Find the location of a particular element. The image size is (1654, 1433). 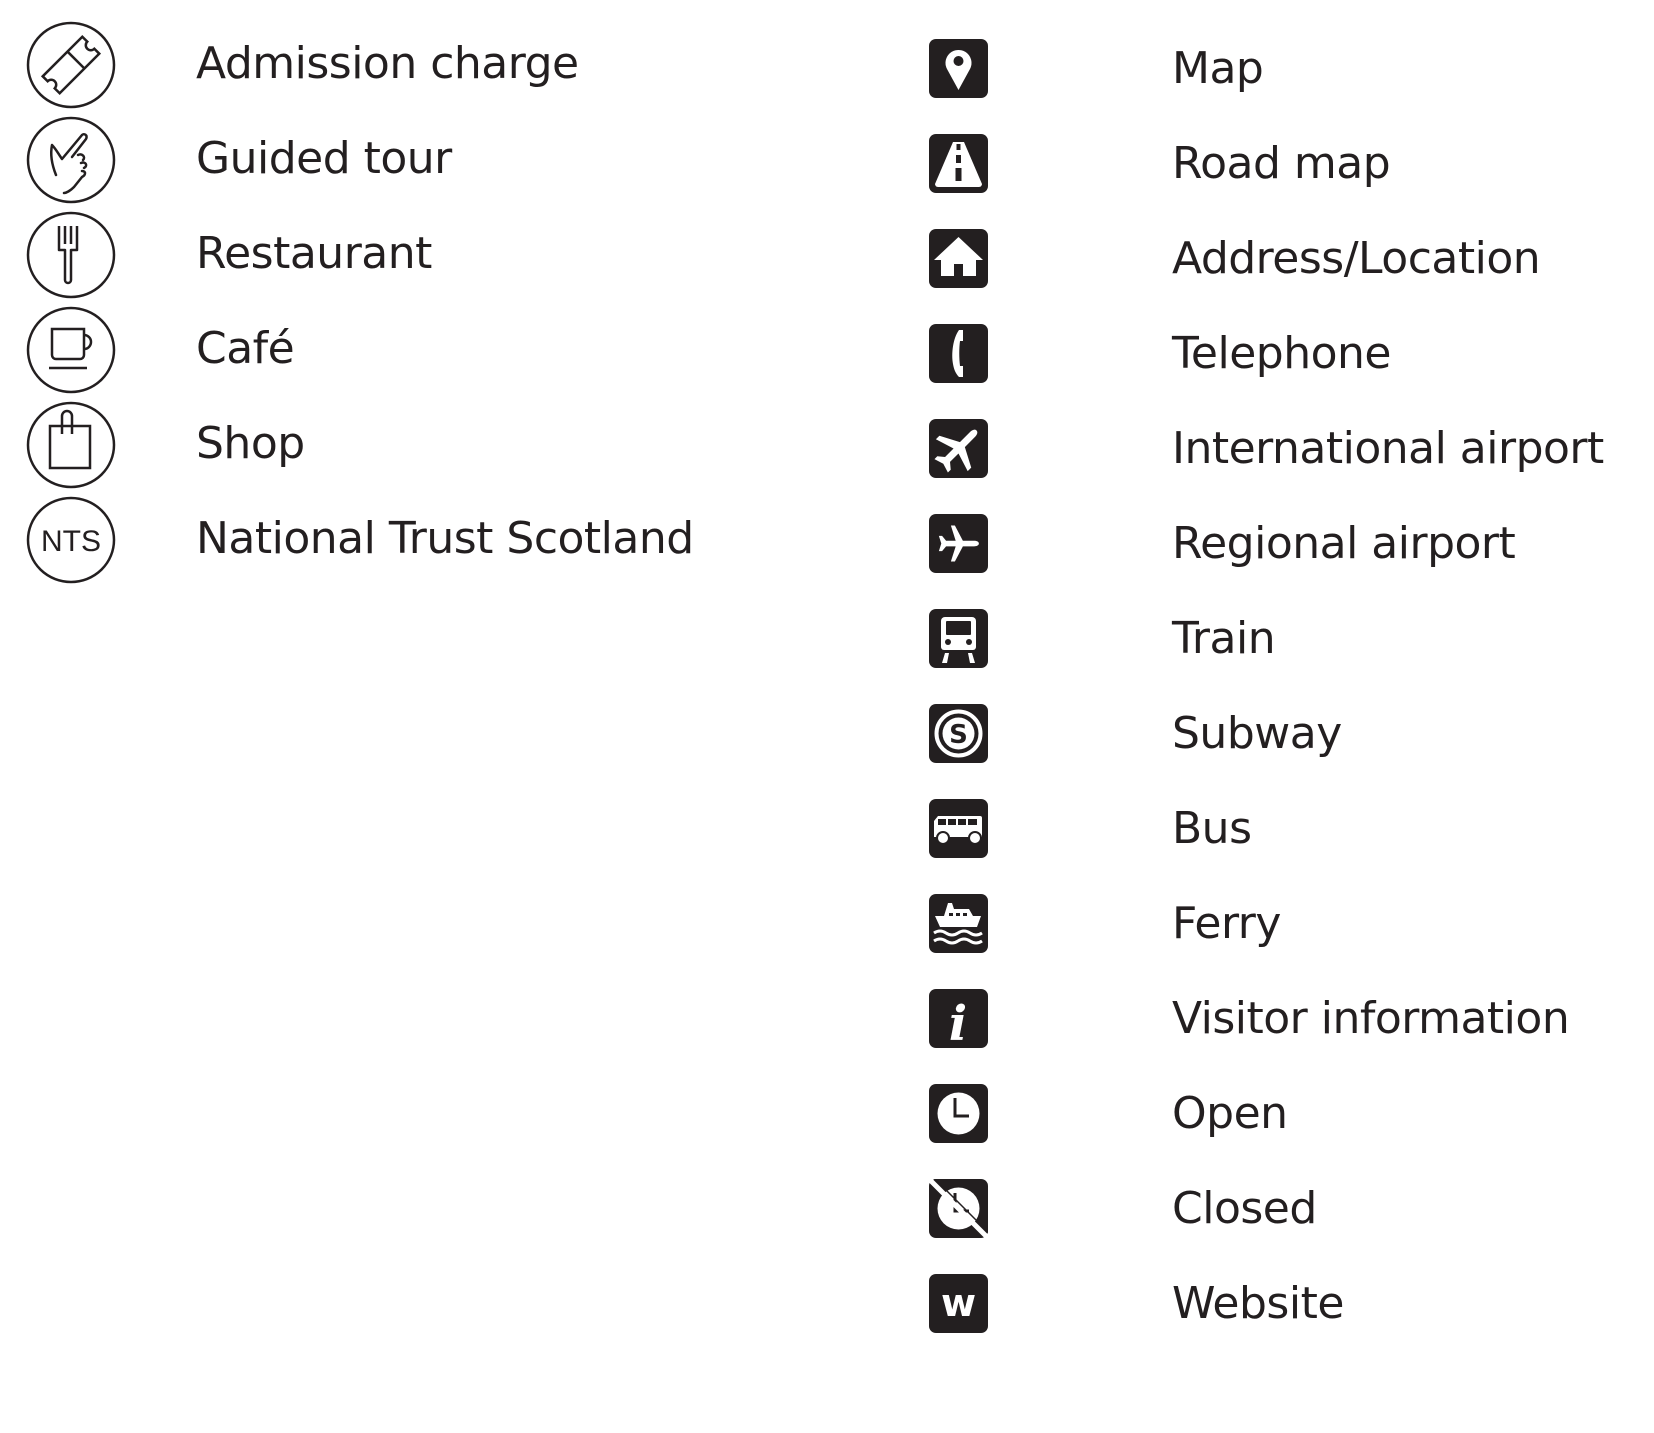

plane-large-icon is located at coordinates (958, 448).